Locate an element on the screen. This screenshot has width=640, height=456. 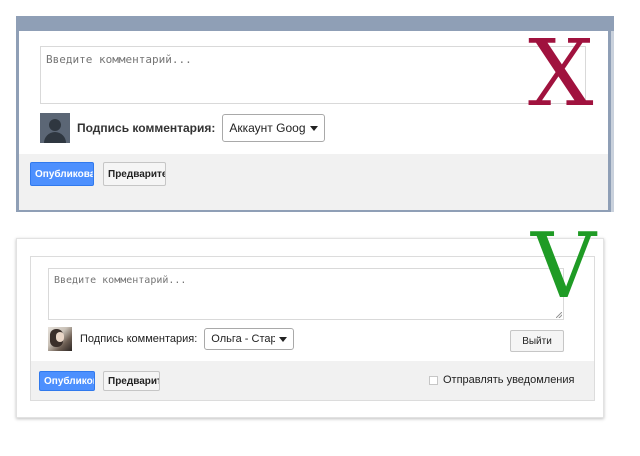
scrollbar-edge is located at coordinates (612, 121).